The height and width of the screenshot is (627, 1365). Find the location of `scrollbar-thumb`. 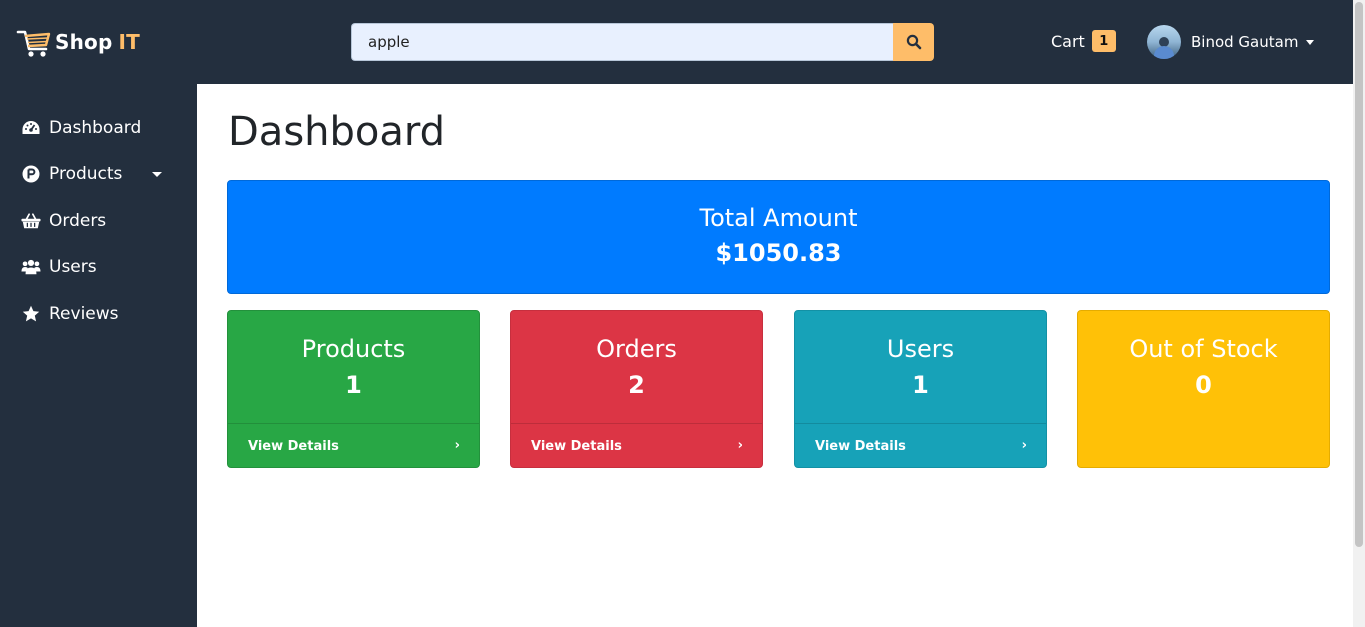

scrollbar-thumb is located at coordinates (1359, 274).